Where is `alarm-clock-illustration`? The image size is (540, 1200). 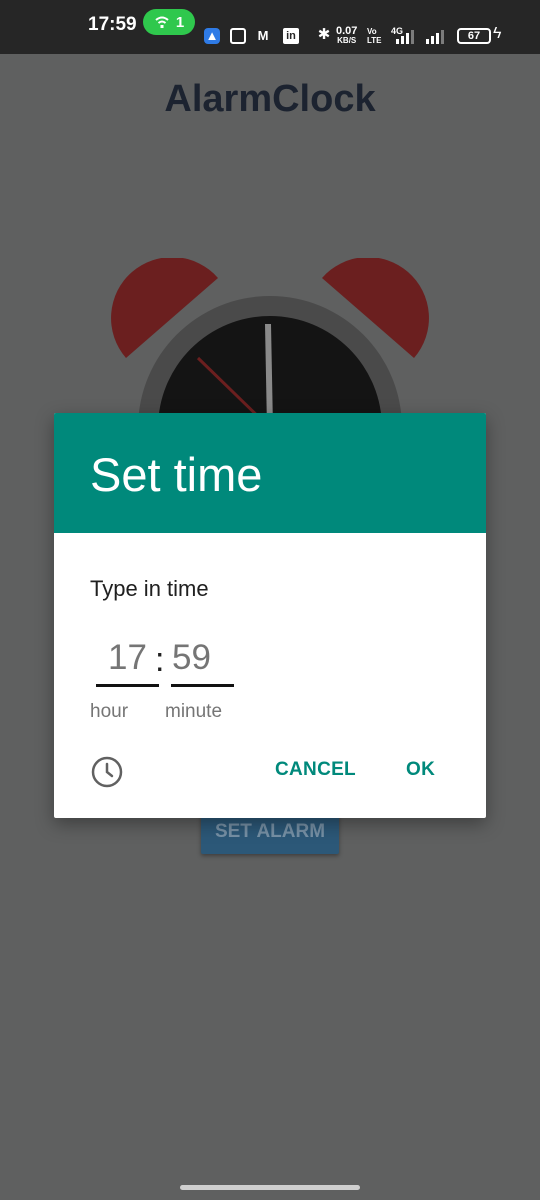
alarm-clock-illustration is located at coordinates (270, 343).